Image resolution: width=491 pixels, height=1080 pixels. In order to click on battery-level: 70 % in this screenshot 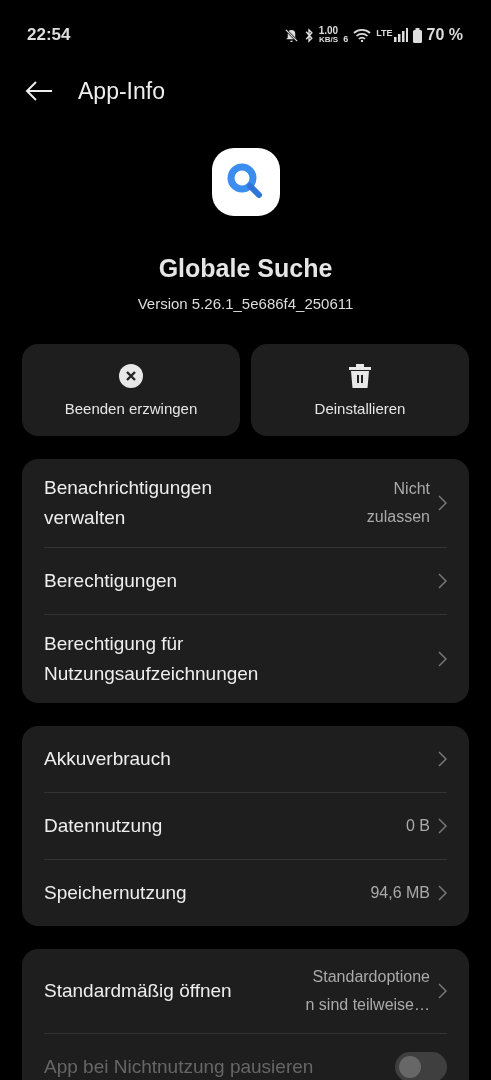, I will do `click(444, 35)`.